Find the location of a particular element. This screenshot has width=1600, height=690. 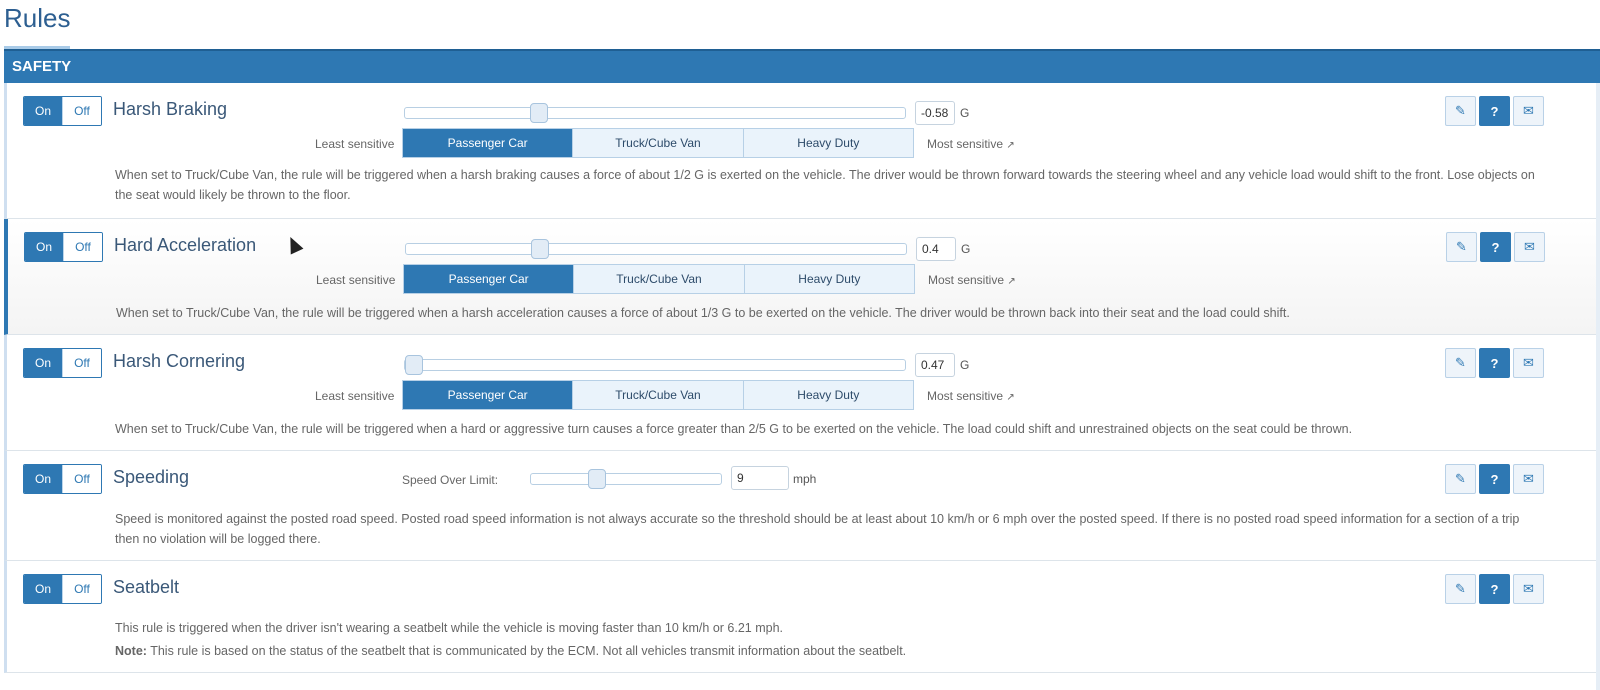

threshold-value-input: -0.58 is located at coordinates (935, 113).